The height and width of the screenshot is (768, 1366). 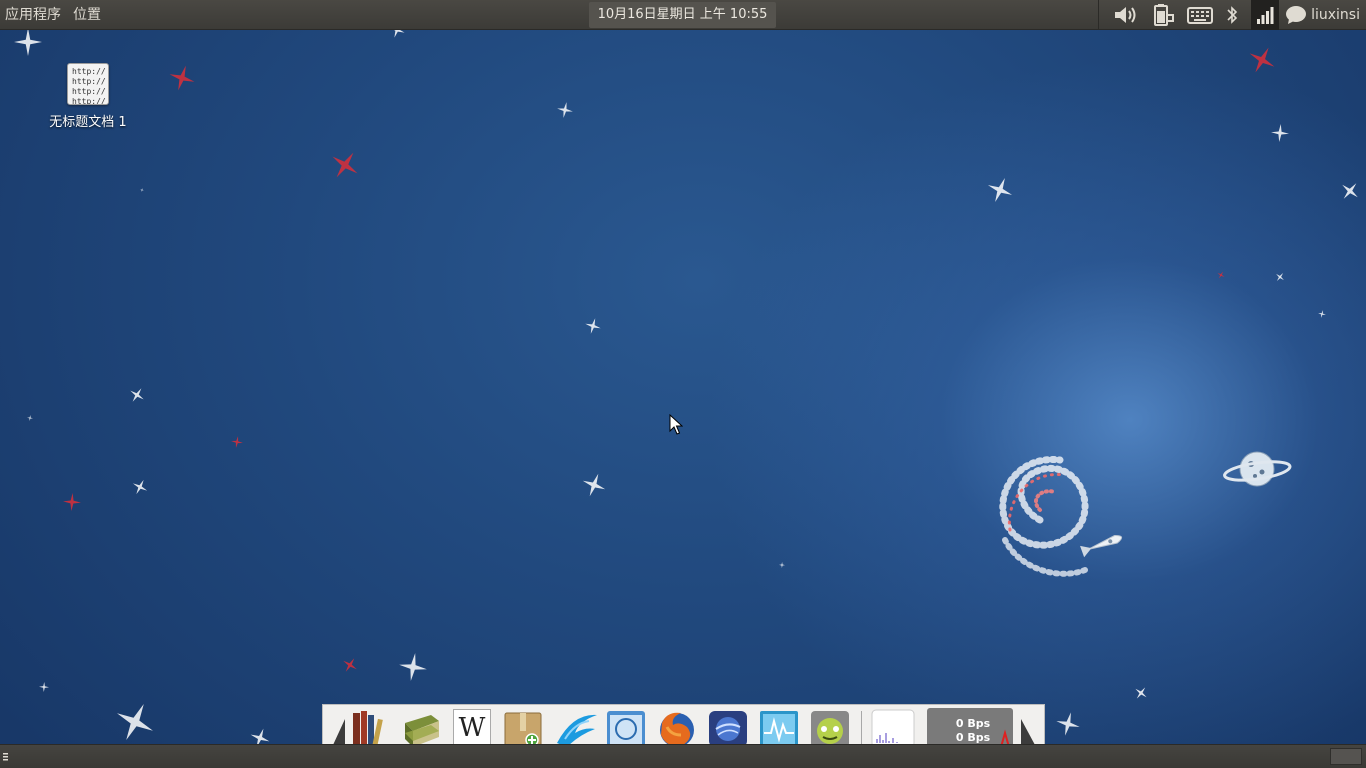 What do you see at coordinates (88, 84) in the screenshot?
I see `text-document-icon: http:// http:// http:// http://` at bounding box center [88, 84].